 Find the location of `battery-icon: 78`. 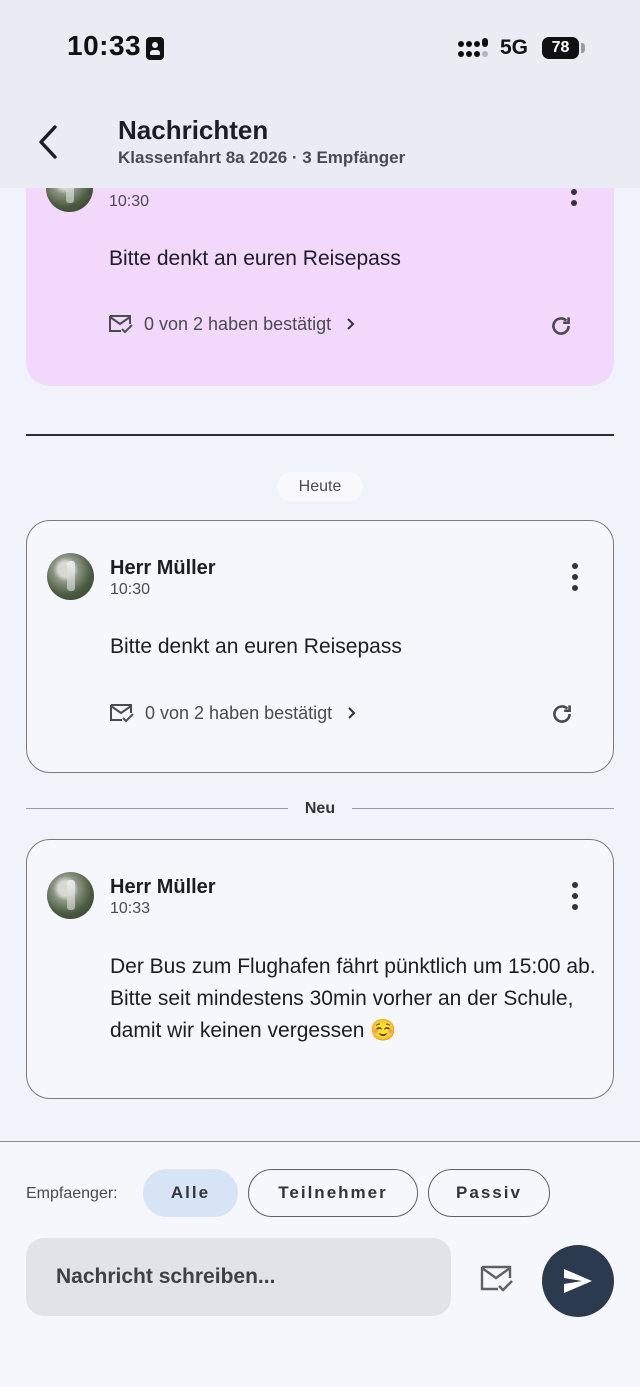

battery-icon: 78 is located at coordinates (560, 48).